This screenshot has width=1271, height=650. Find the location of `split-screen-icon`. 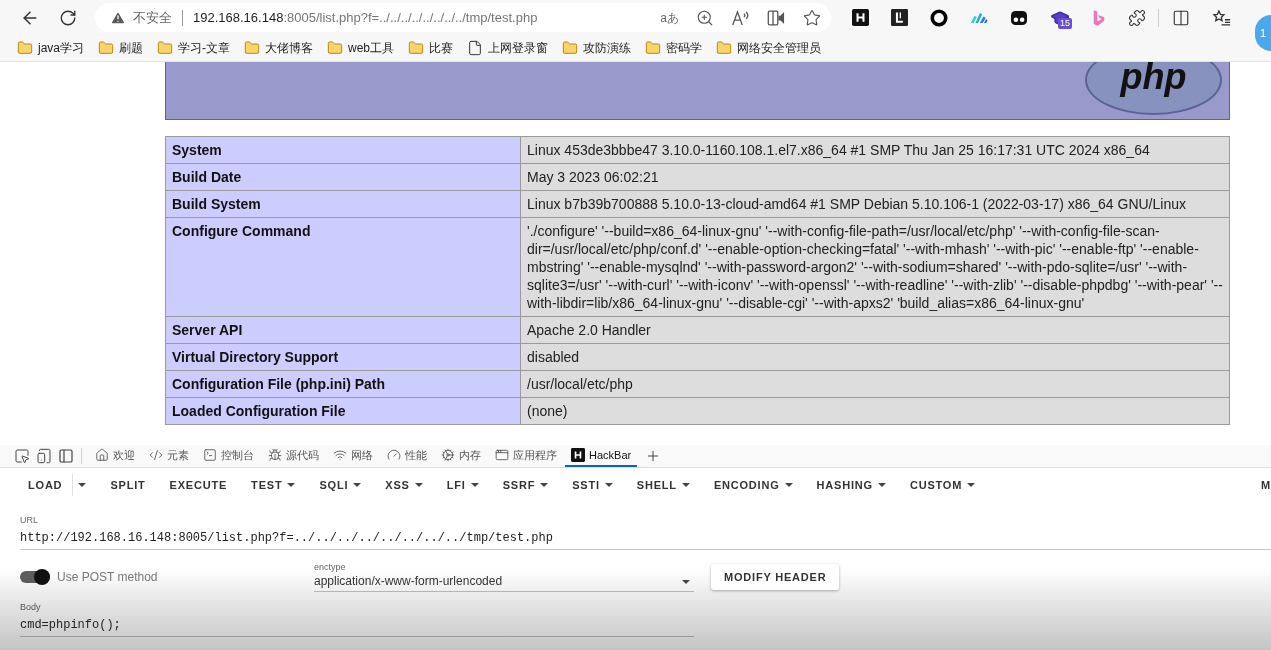

split-screen-icon is located at coordinates (1181, 17).